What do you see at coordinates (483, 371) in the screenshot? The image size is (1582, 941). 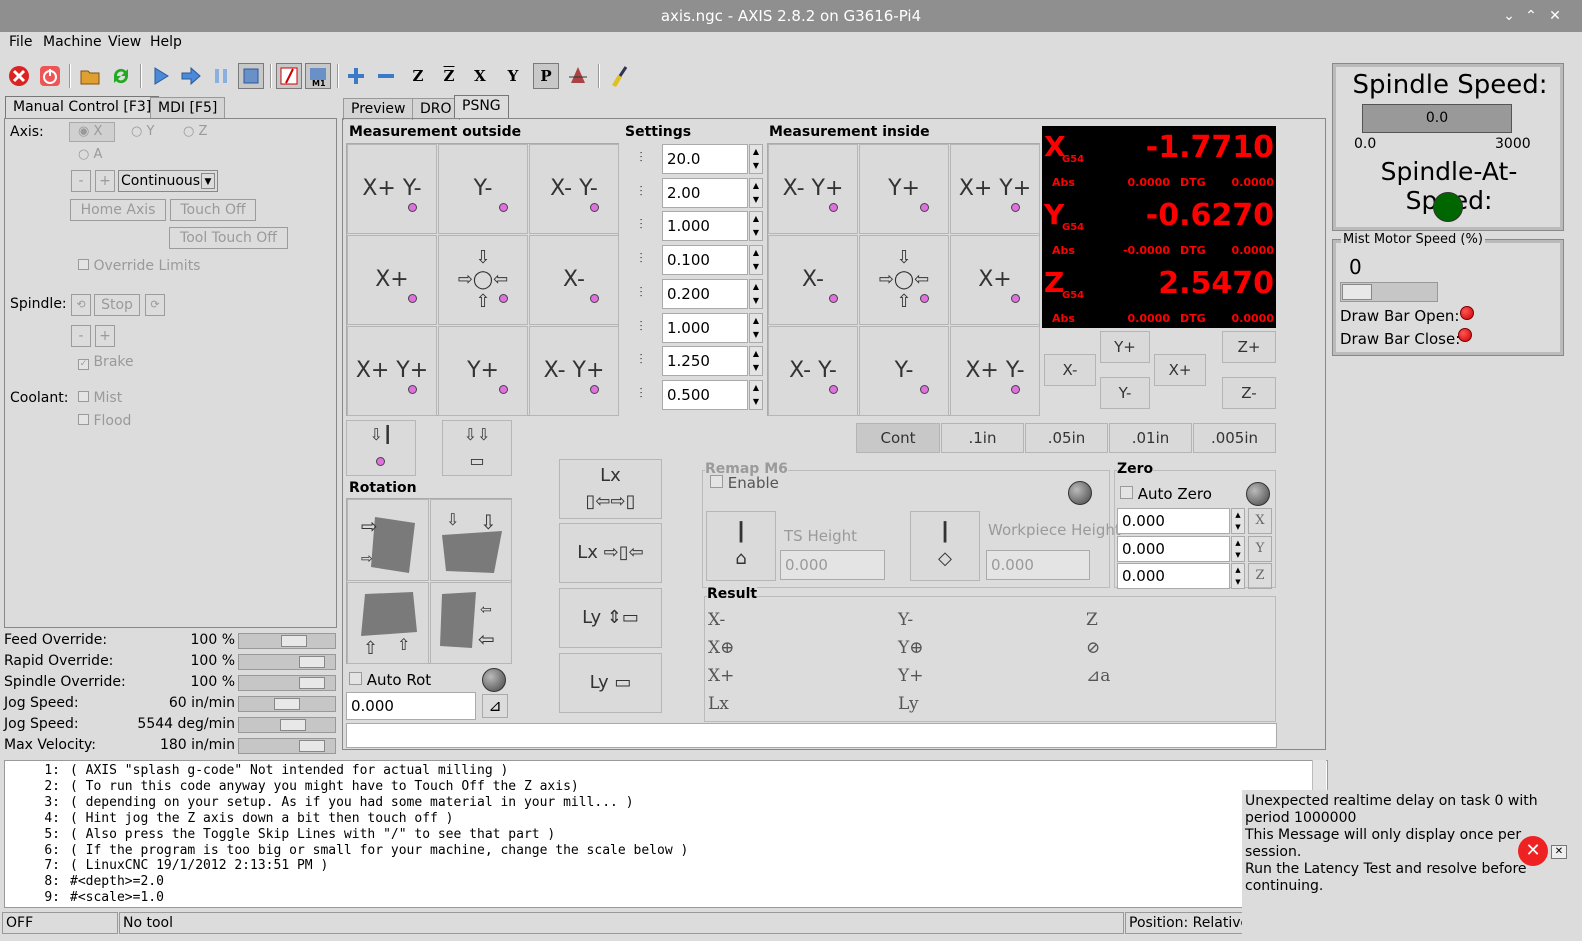 I see `outside-yplus-button: Y+` at bounding box center [483, 371].